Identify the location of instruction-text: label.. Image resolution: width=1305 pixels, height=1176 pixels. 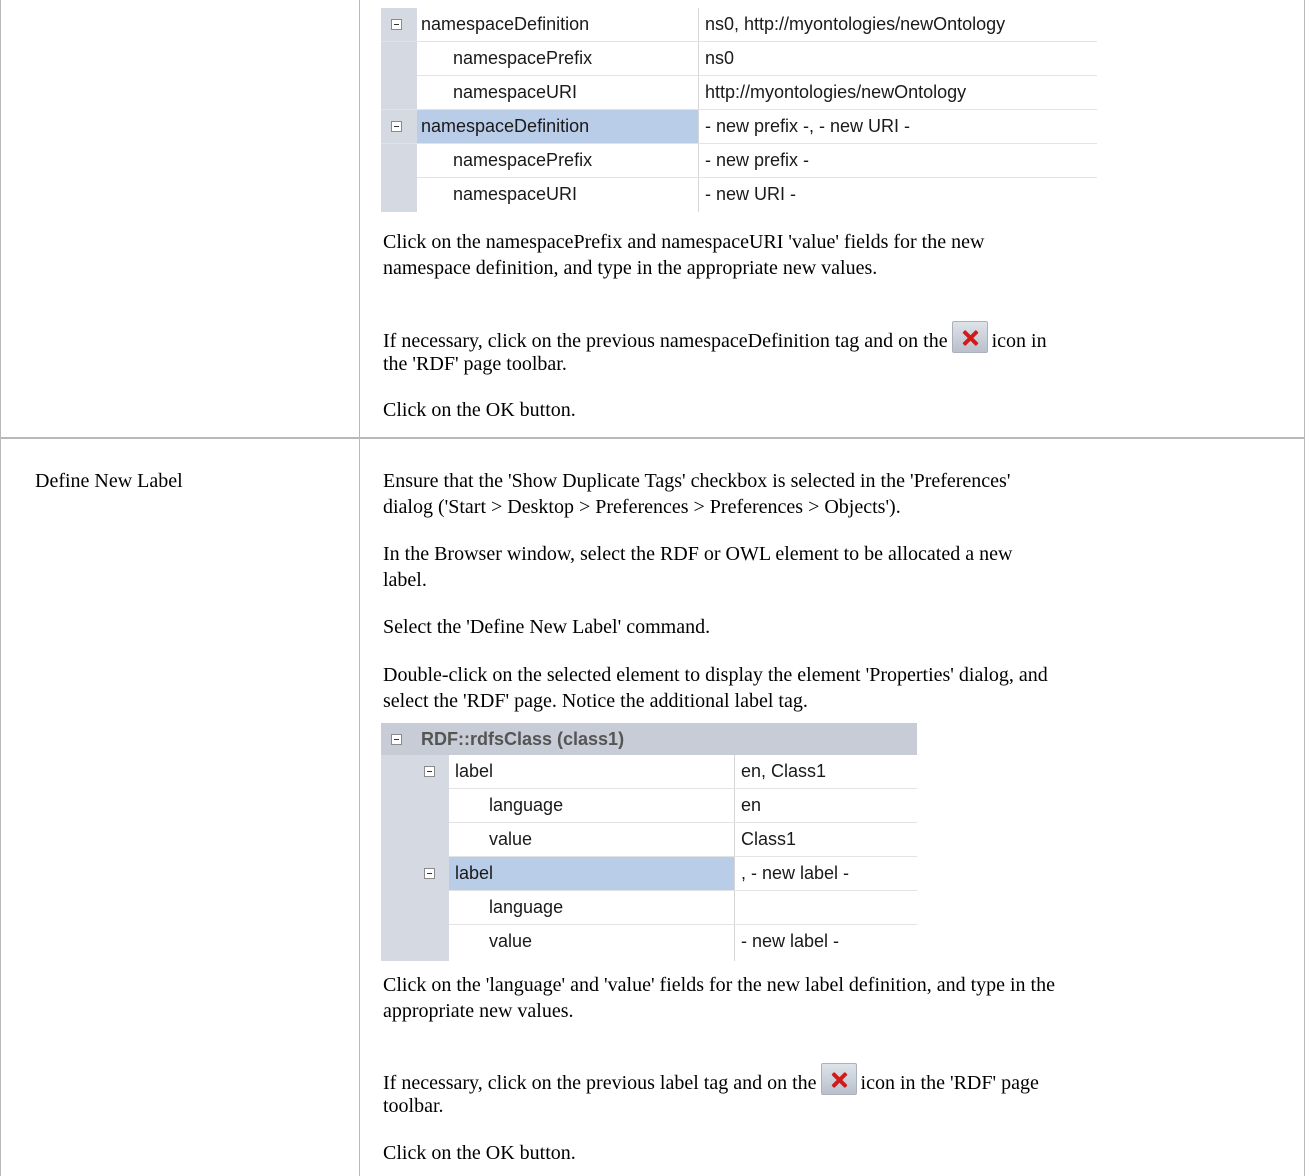
(405, 580).